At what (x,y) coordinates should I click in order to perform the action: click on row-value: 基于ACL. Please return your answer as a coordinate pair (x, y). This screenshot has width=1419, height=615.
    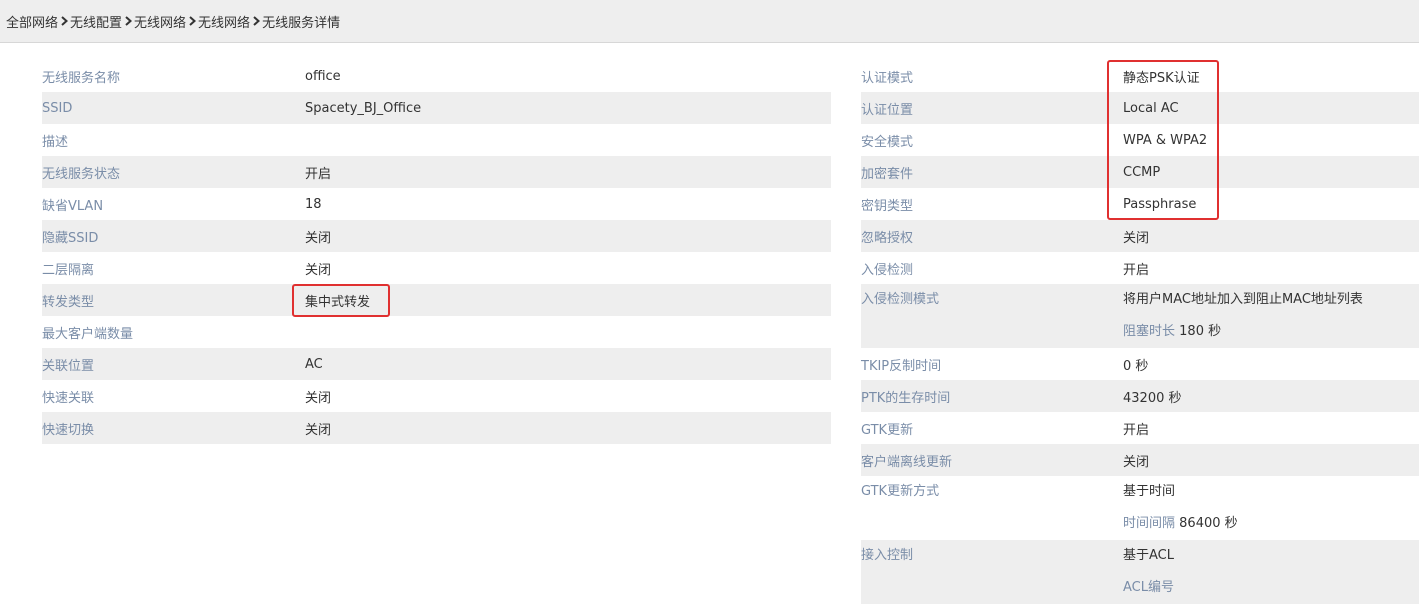
    Looking at the image, I should click on (1148, 555).